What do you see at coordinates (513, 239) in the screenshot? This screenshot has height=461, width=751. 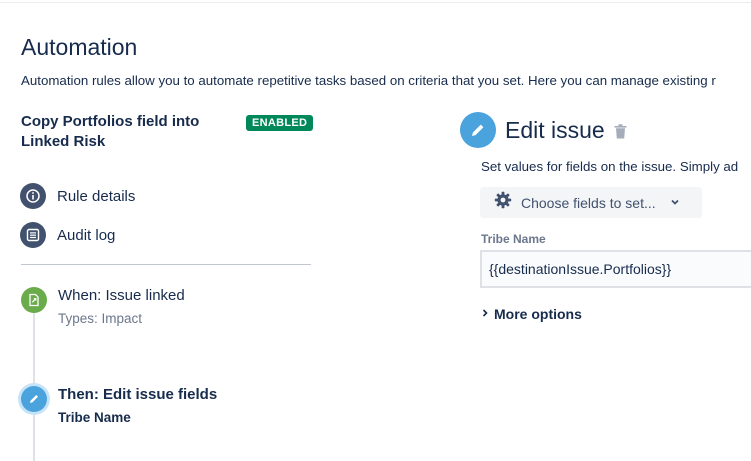 I see `tribe-name-label: Tribe Name` at bounding box center [513, 239].